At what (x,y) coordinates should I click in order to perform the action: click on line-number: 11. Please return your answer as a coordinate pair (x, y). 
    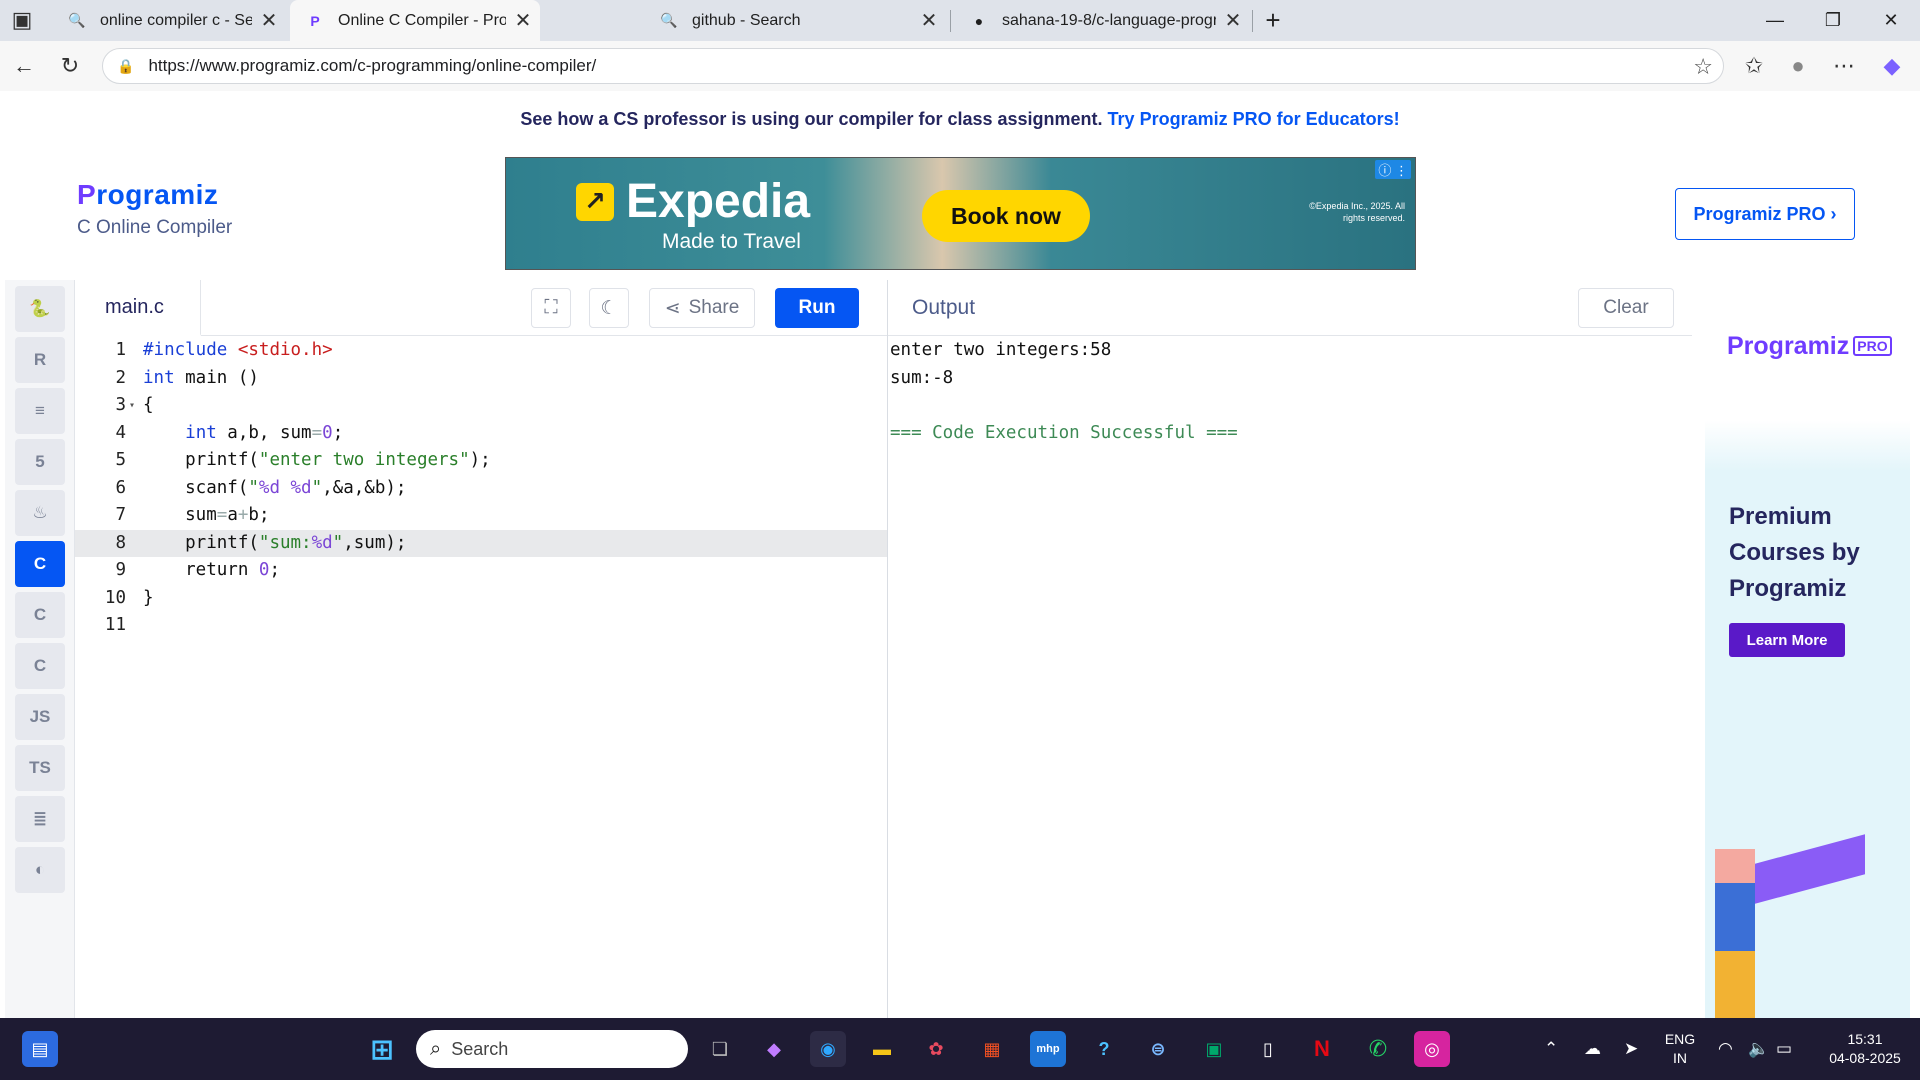
    Looking at the image, I should click on (115, 625).